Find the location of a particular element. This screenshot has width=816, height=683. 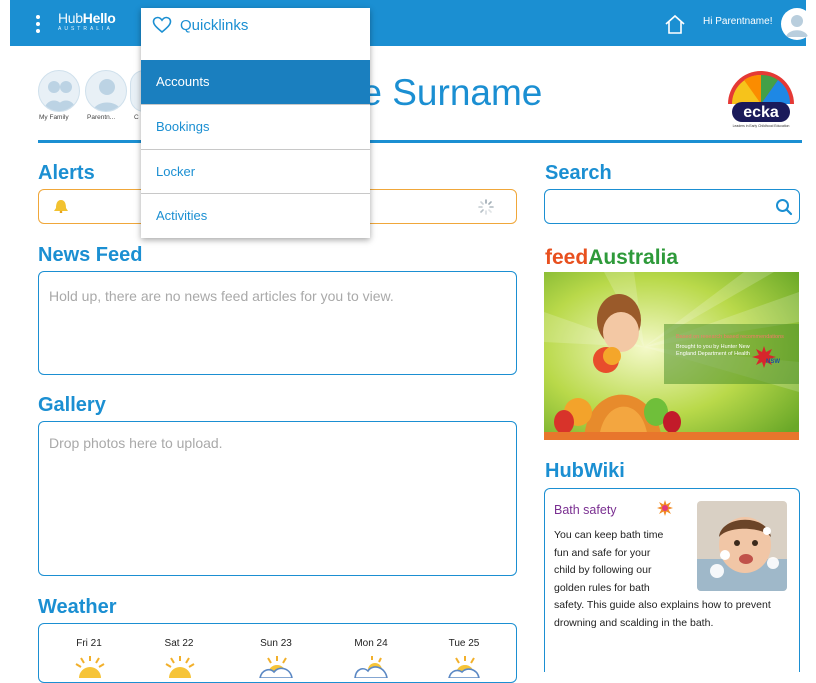

logo-sub: AUSTRALIA is located at coordinates (85, 29).